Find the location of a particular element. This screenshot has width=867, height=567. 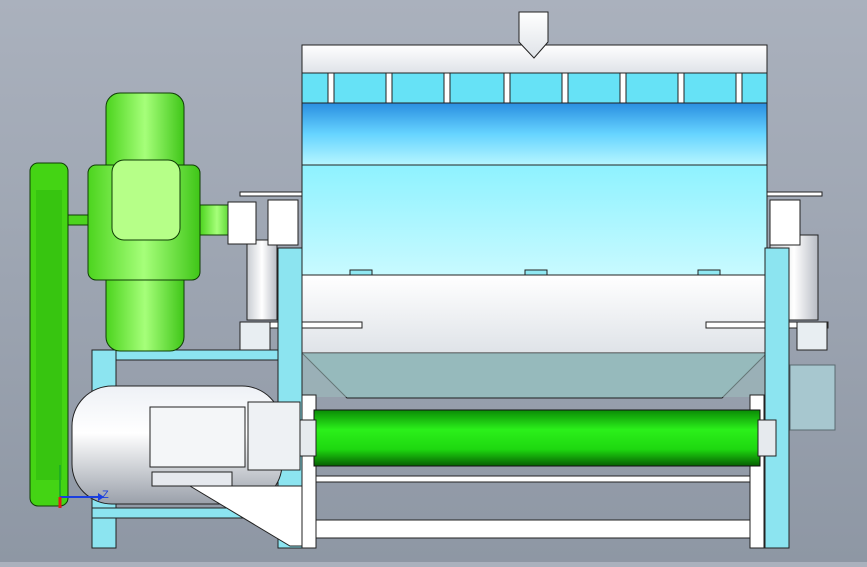

feed-hopper is located at coordinates (534, 42).